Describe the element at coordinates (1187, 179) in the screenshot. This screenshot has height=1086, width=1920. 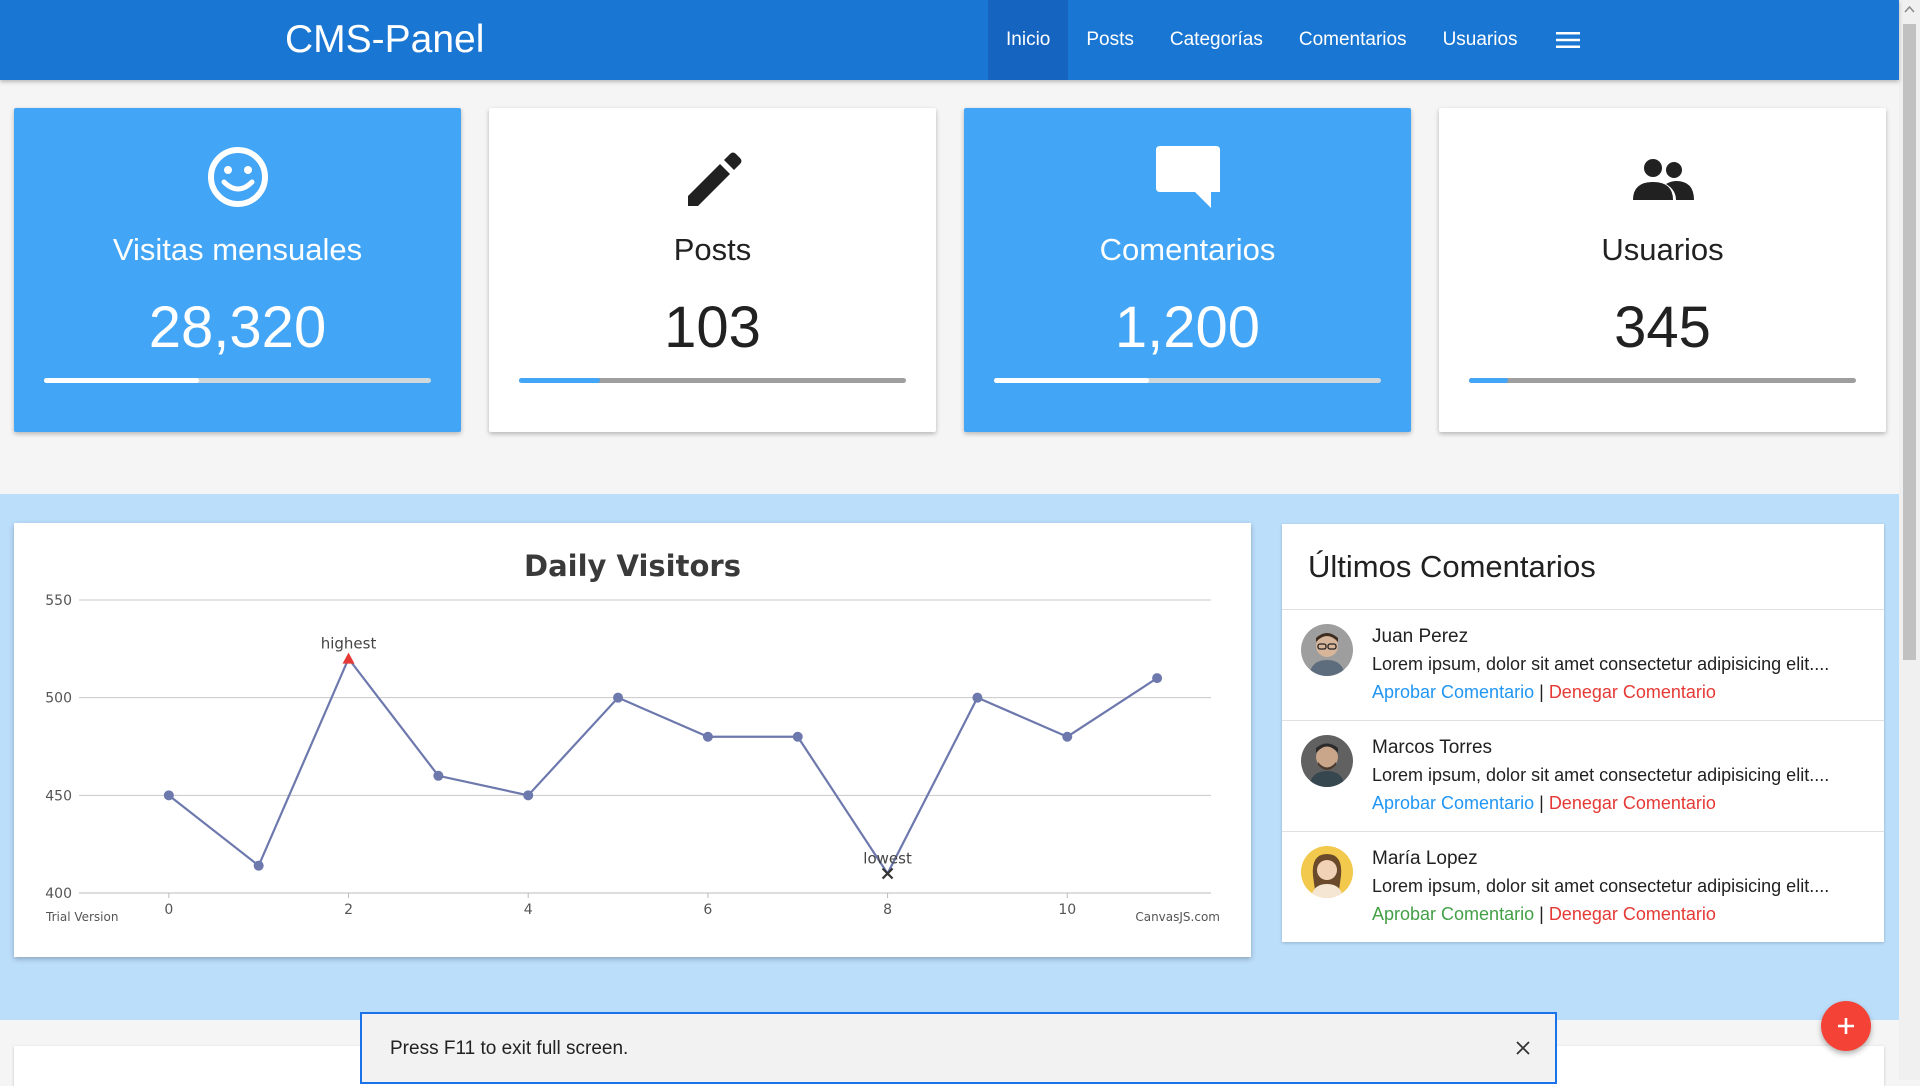
I see `chat-bubble-icon` at that location.